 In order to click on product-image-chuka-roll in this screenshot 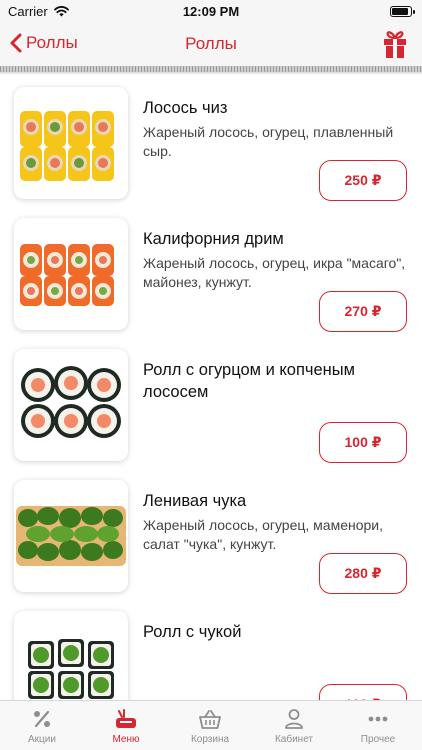, I will do `click(71, 655)`.